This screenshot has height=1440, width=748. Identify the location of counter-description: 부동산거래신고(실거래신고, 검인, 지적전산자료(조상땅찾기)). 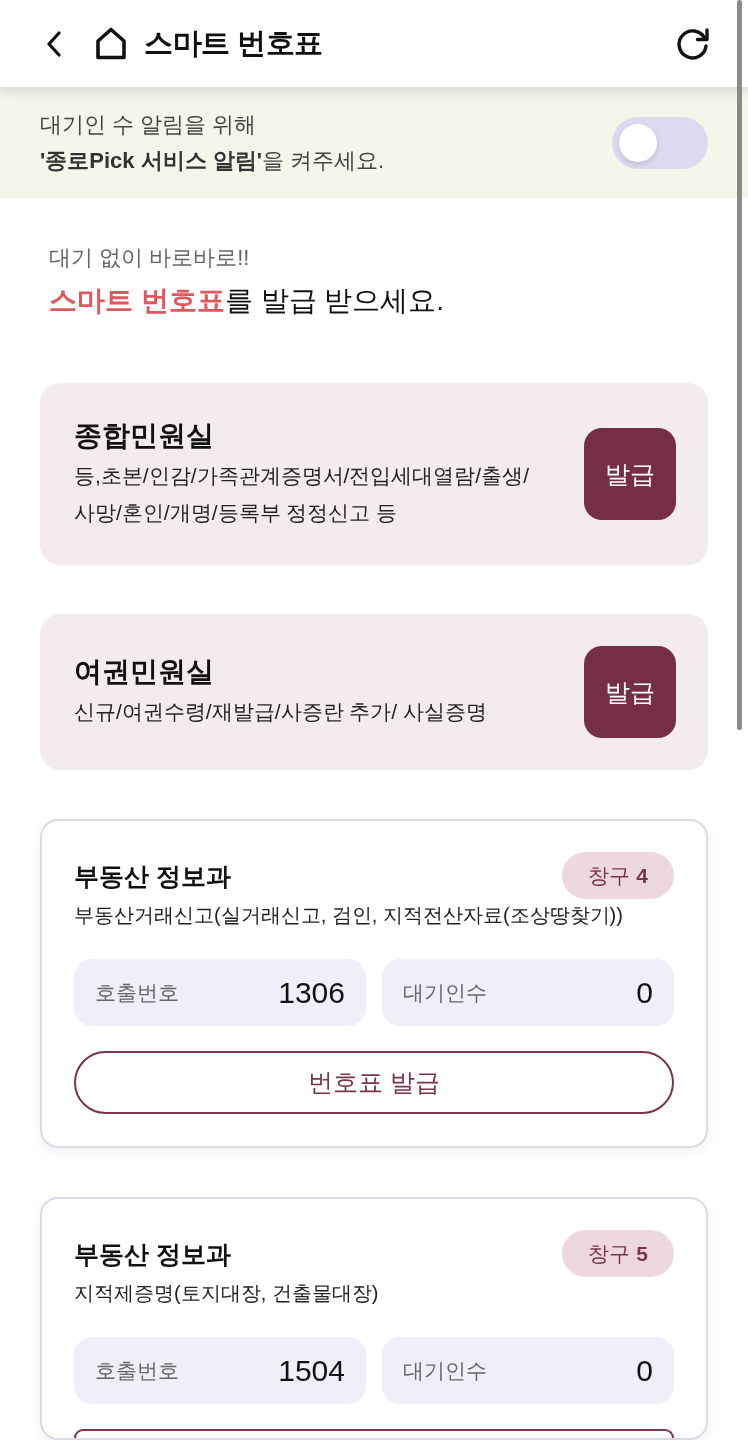
(349, 915).